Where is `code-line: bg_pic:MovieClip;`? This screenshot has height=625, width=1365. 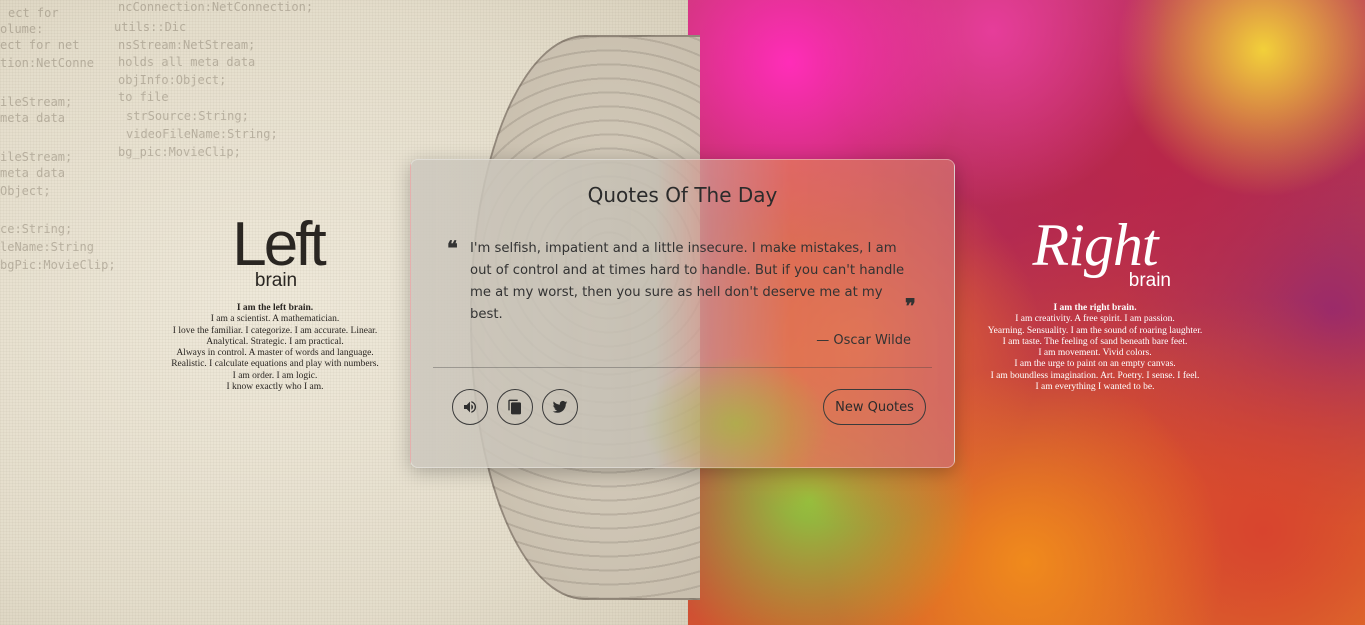 code-line: bg_pic:MovieClip; is located at coordinates (179, 152).